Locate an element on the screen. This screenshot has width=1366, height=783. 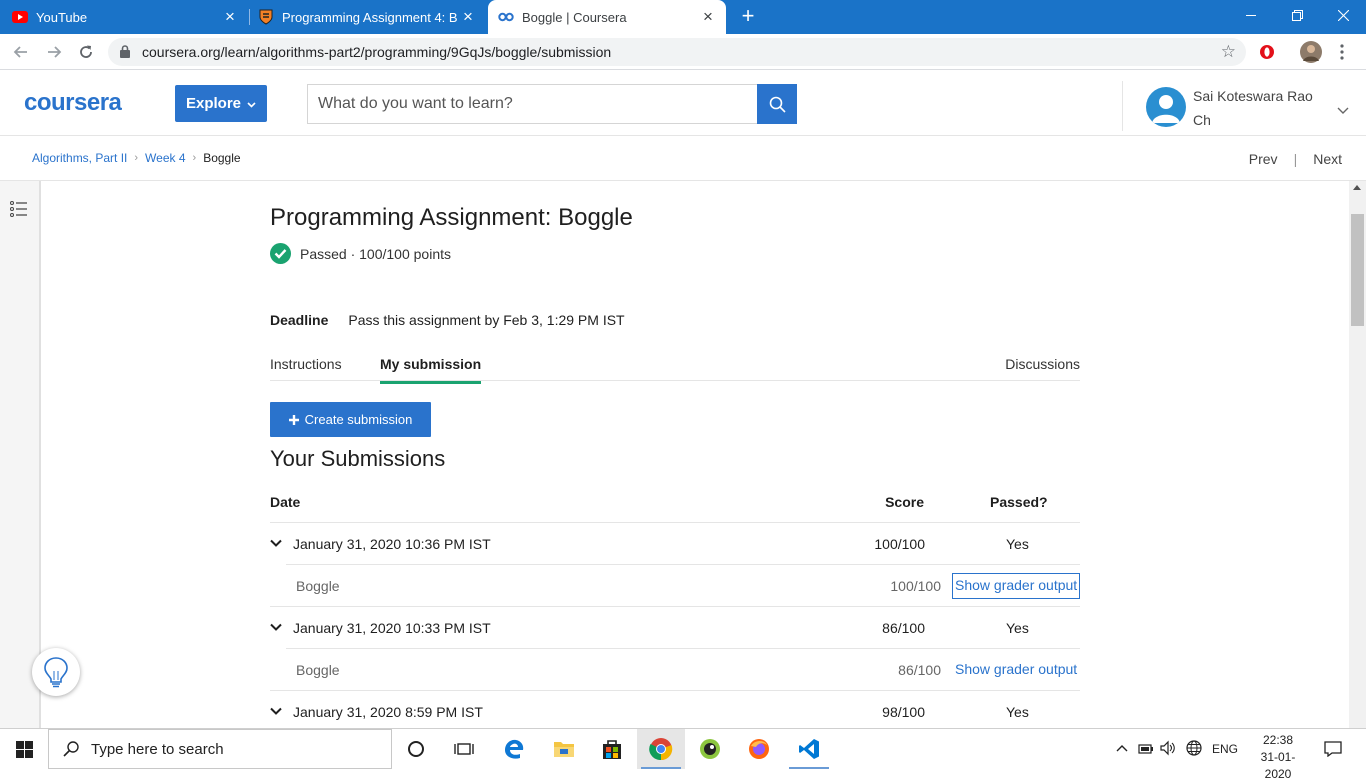
windows-taskbar: Type here to search ENG 22:38 31-01-2020 is located at coordinates (683, 754).